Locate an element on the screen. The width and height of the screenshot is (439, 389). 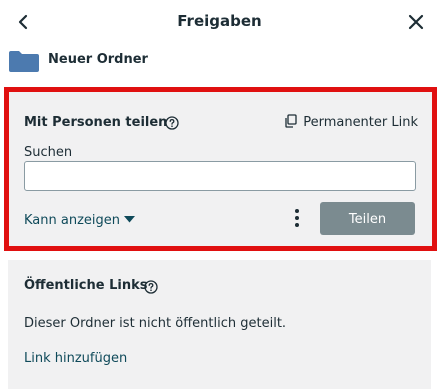
permission-dropdown: Kann anzeigen is located at coordinates (80, 220).